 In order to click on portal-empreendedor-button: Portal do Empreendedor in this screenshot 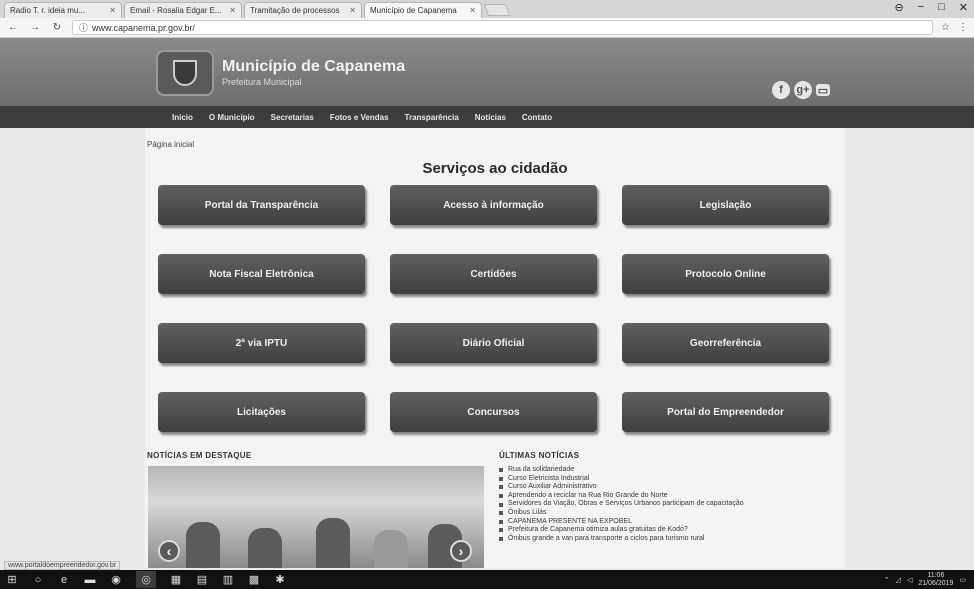, I will do `click(725, 412)`.